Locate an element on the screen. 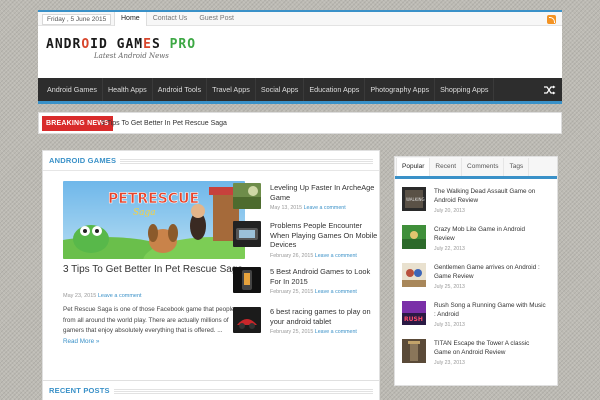 This screenshot has height=400, width=600. post-date: July 20, 2013 is located at coordinates (449, 211).